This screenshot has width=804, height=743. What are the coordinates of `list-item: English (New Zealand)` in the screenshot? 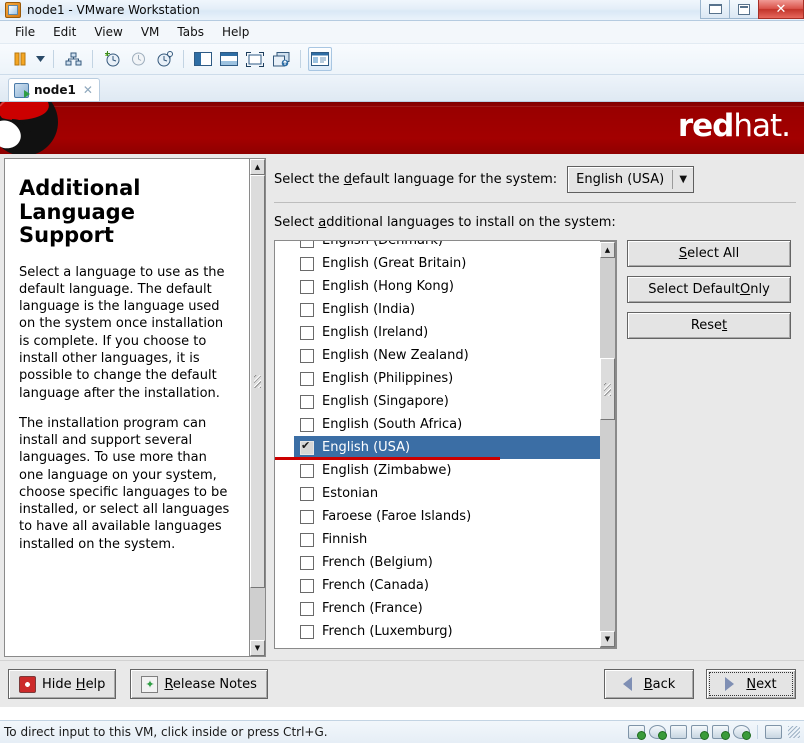 It's located at (447, 355).